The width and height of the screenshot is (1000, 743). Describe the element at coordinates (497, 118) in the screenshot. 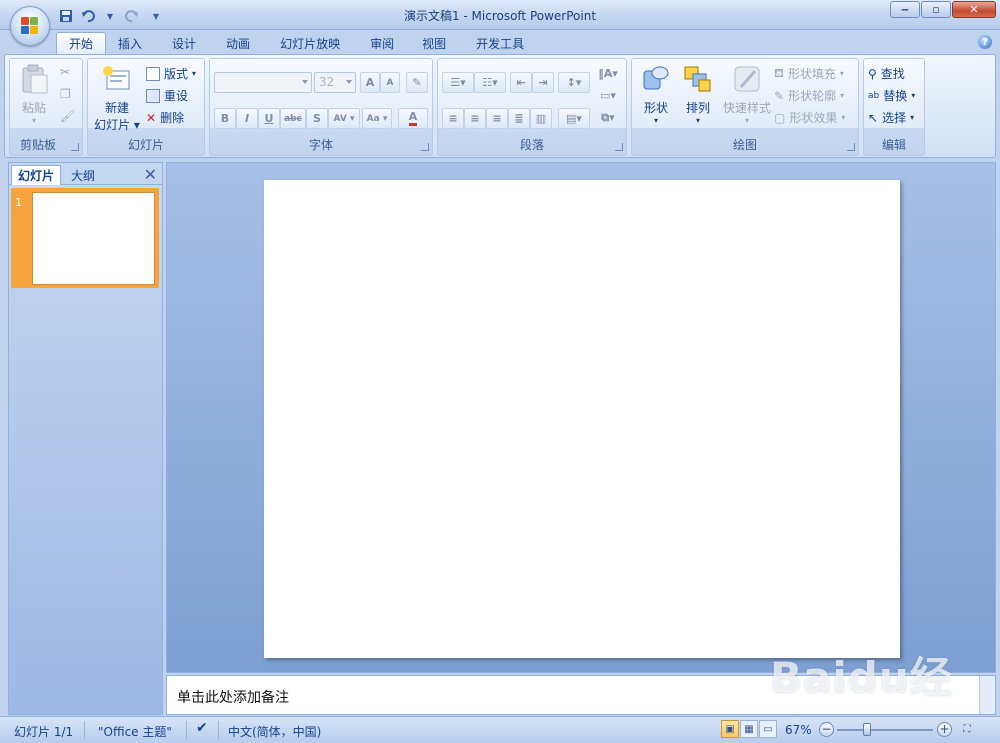

I see `align-right-button: ≡` at that location.